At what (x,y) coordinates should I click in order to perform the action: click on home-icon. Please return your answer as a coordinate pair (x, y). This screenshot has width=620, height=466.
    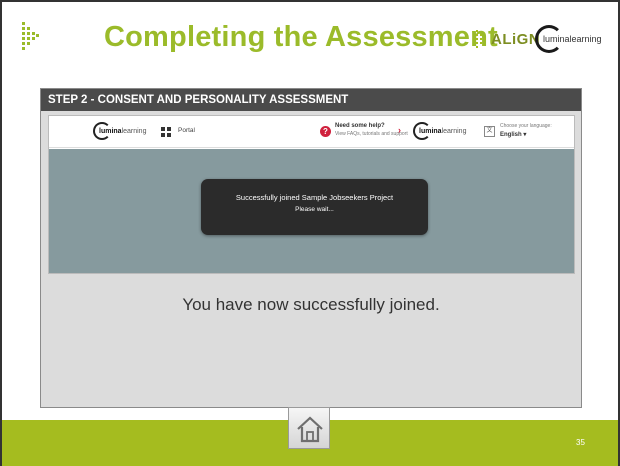
    Looking at the image, I should click on (310, 429).